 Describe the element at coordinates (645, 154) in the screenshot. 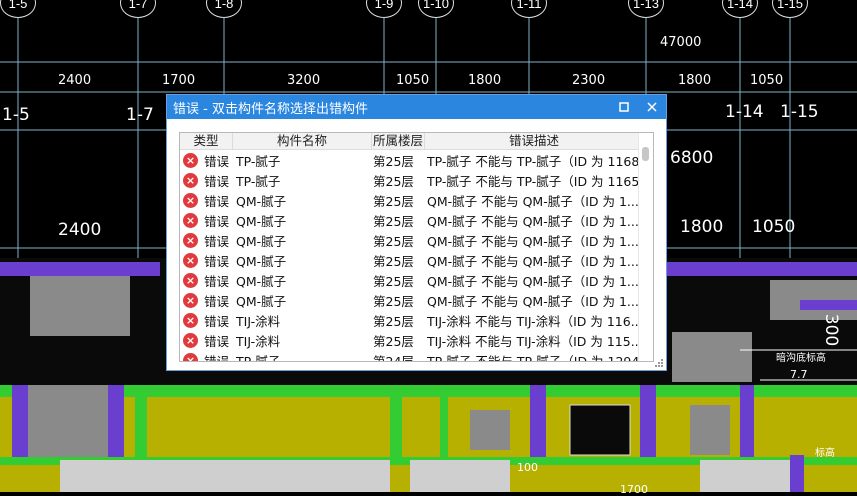

I see `scrollbar-thumb` at that location.